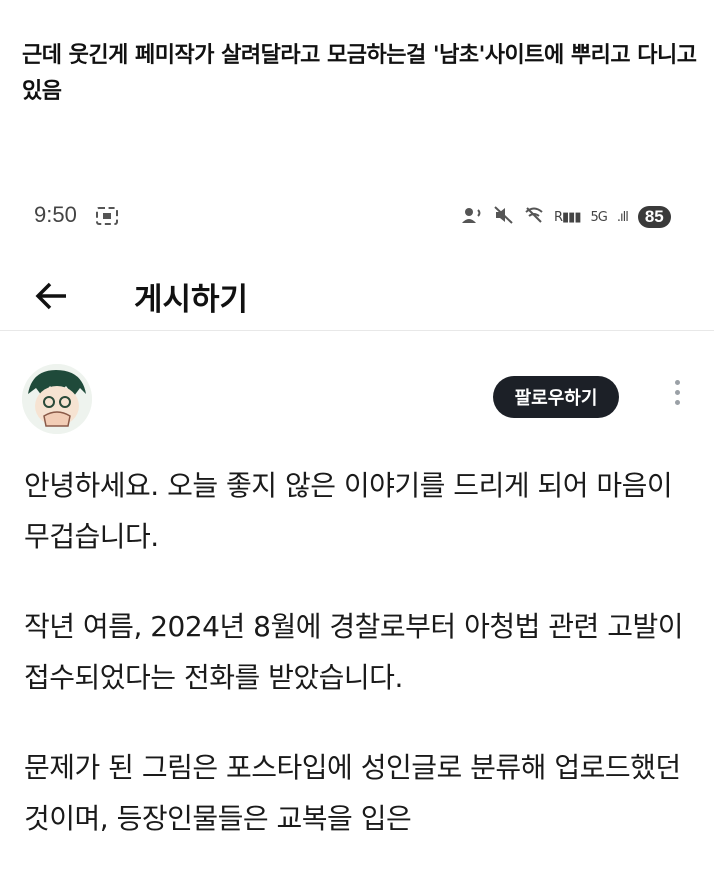  What do you see at coordinates (622, 217) in the screenshot?
I see `signal-bars-icon: .ıll` at bounding box center [622, 217].